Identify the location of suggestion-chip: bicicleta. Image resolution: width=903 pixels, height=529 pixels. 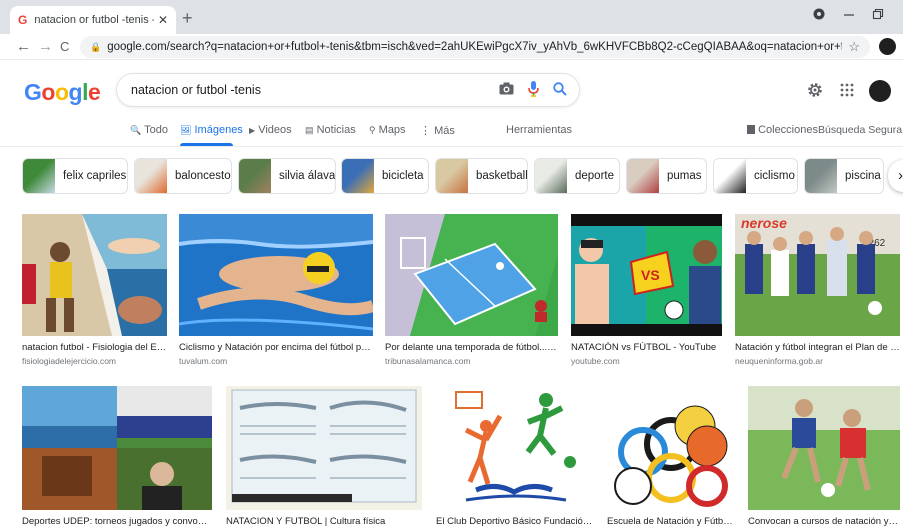
(385, 176).